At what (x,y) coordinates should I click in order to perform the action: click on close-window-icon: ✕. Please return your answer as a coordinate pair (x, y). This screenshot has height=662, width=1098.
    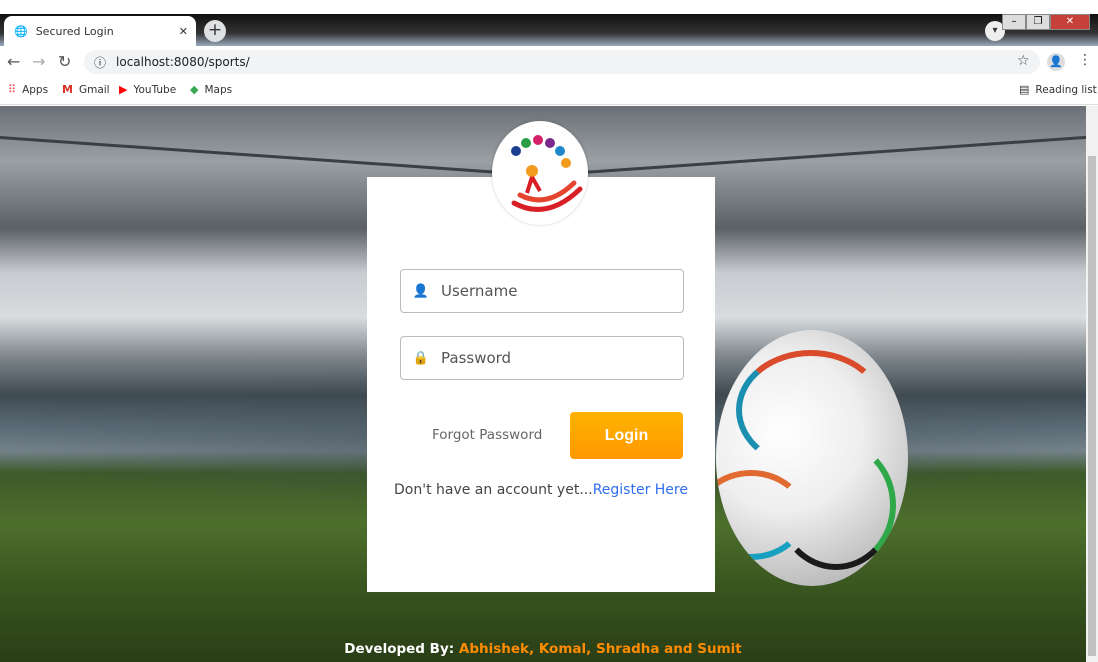
    Looking at the image, I should click on (1070, 22).